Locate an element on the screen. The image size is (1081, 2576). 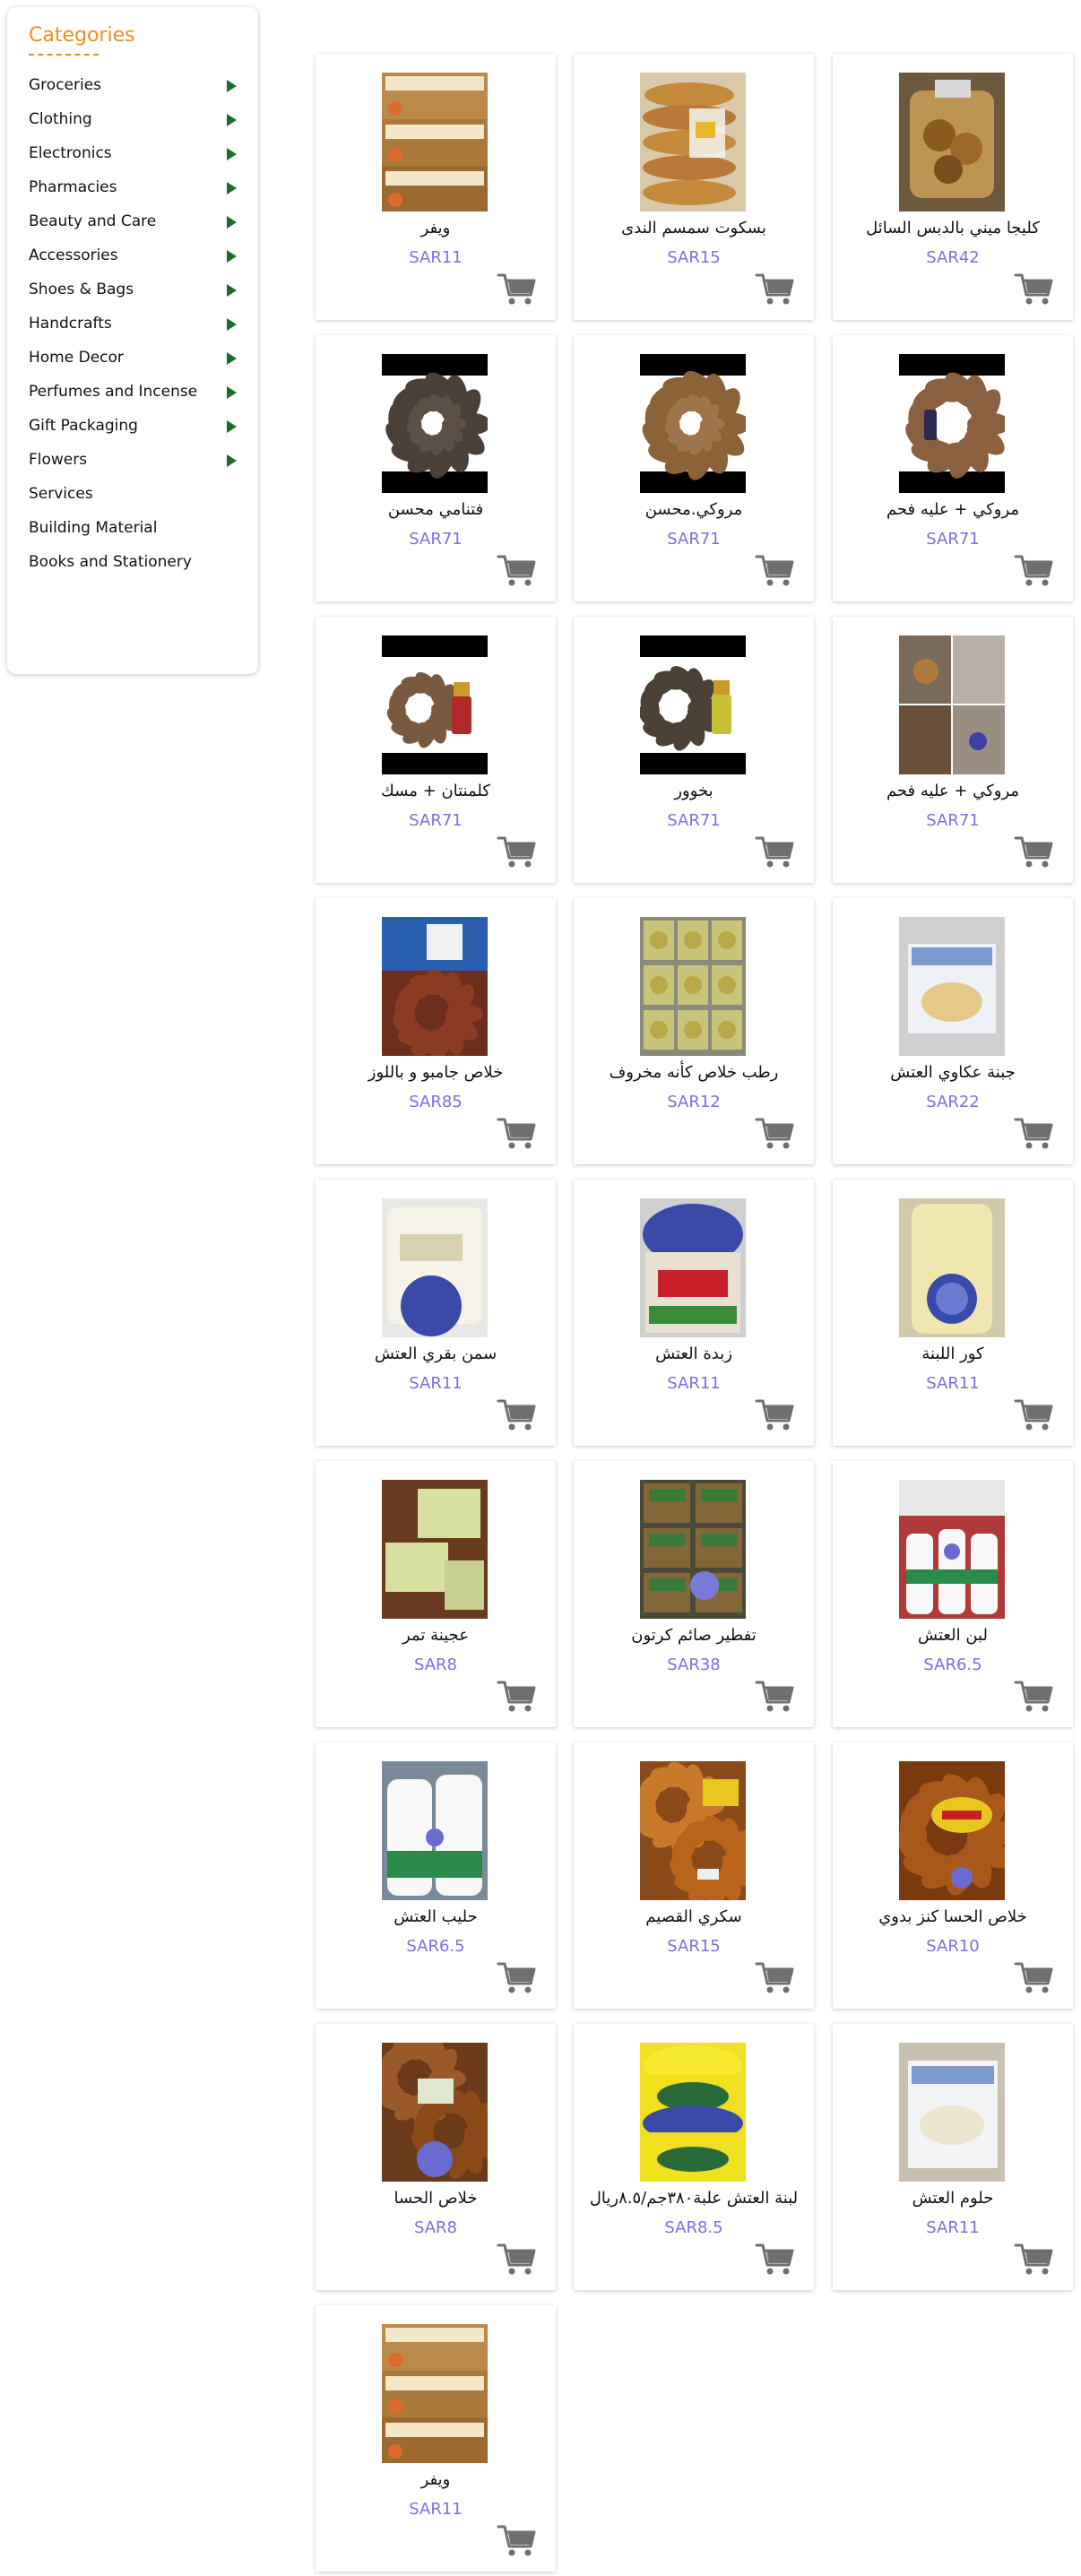
product-card: خلاص الحسا SAR8 is located at coordinates (436, 2157).